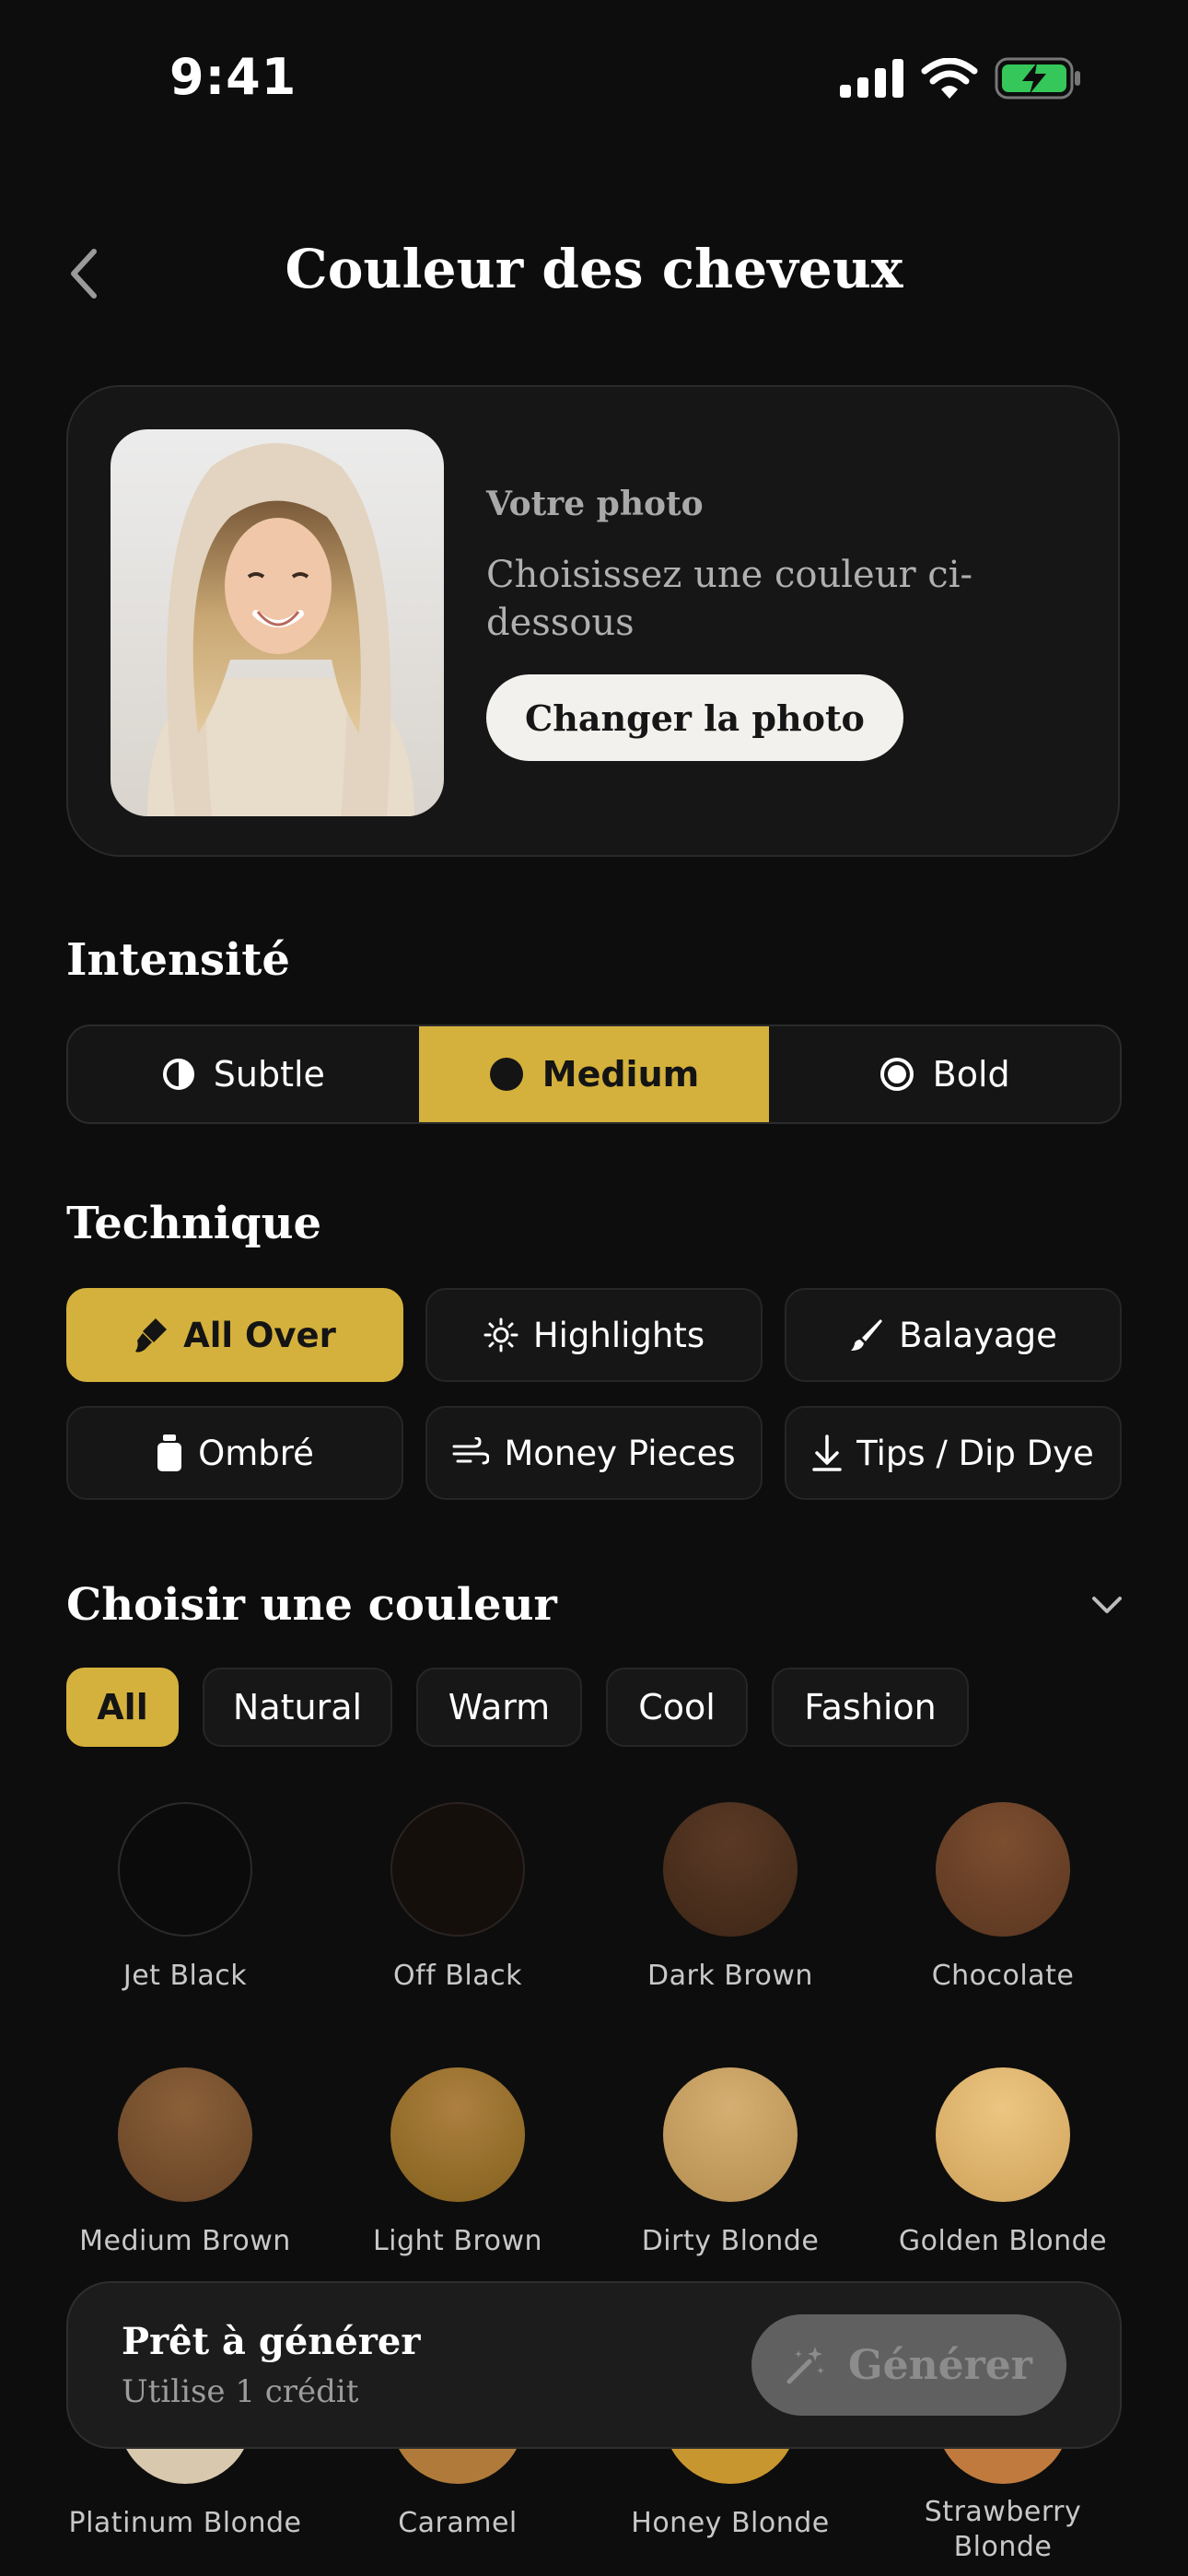  Describe the element at coordinates (730, 2241) in the screenshot. I see `swatch-label: Dirty Blonde` at that location.